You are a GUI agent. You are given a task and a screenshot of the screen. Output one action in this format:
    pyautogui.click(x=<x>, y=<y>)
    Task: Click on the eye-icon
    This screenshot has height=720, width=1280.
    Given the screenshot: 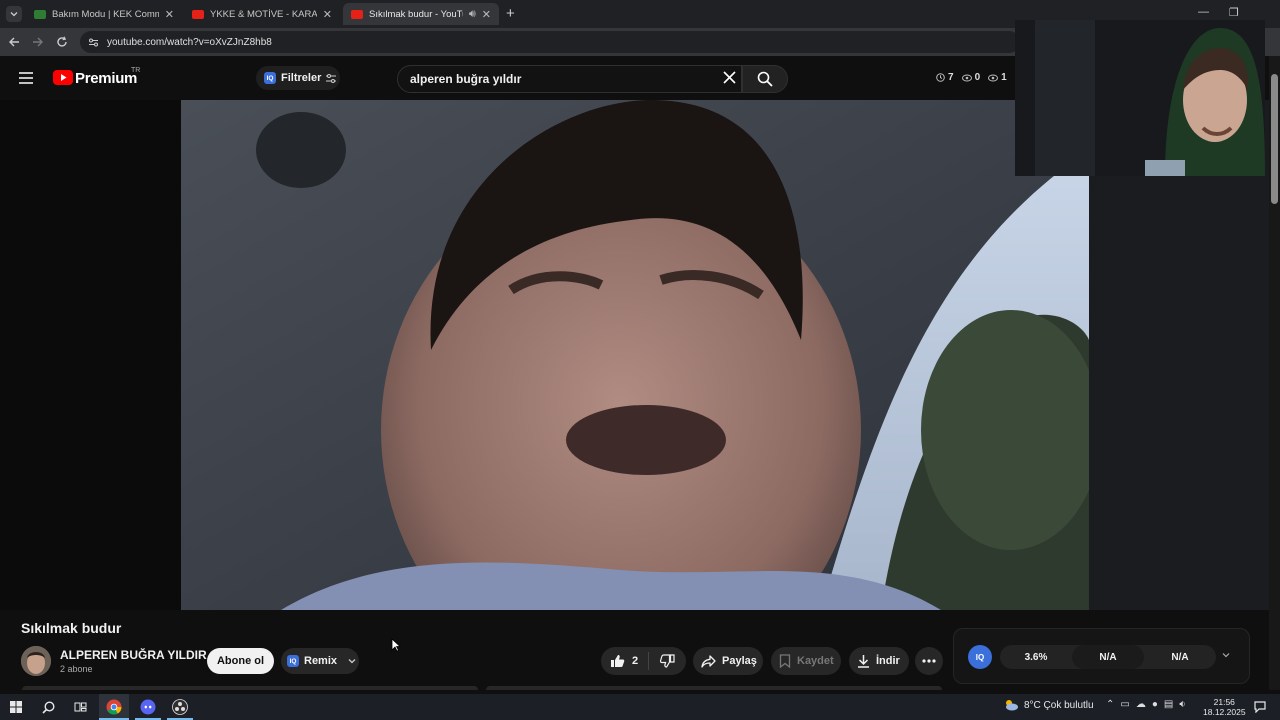 What is the action you would take?
    pyautogui.click(x=966, y=77)
    